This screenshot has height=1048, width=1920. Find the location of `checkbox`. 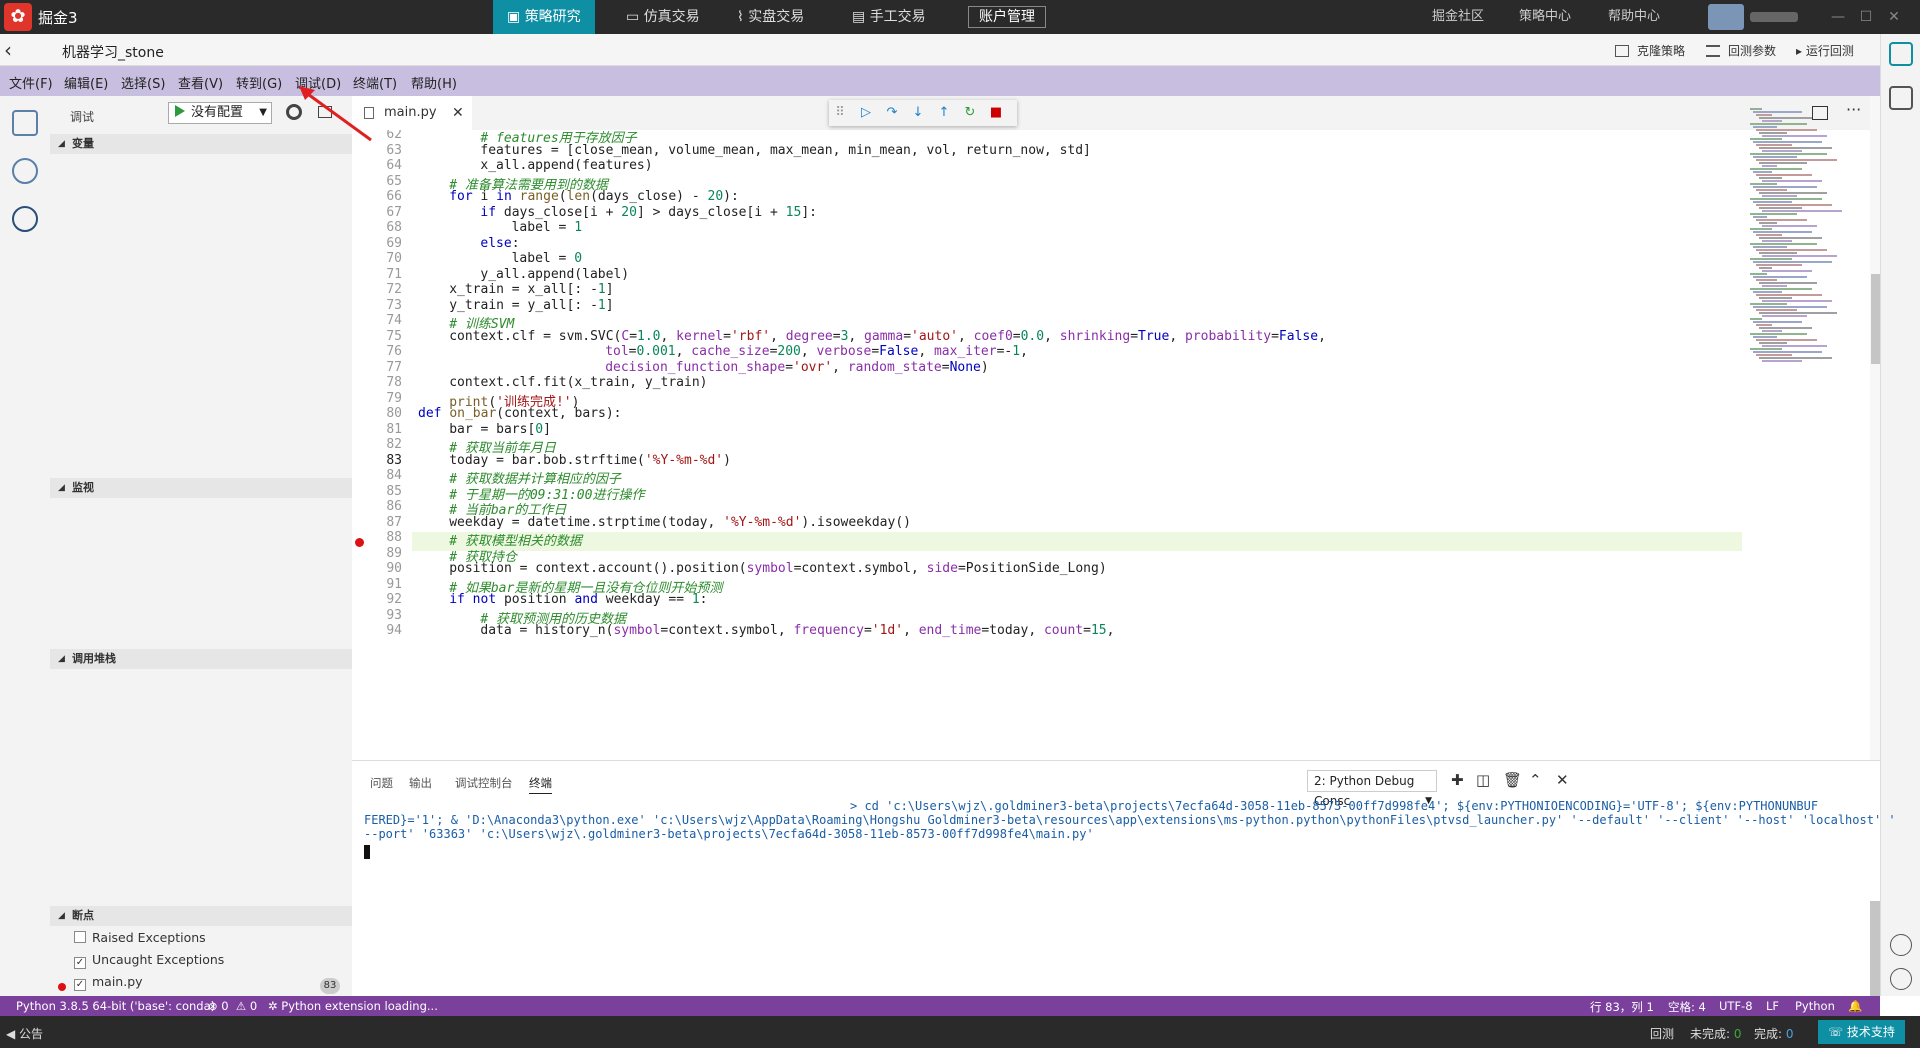

checkbox is located at coordinates (80, 937).